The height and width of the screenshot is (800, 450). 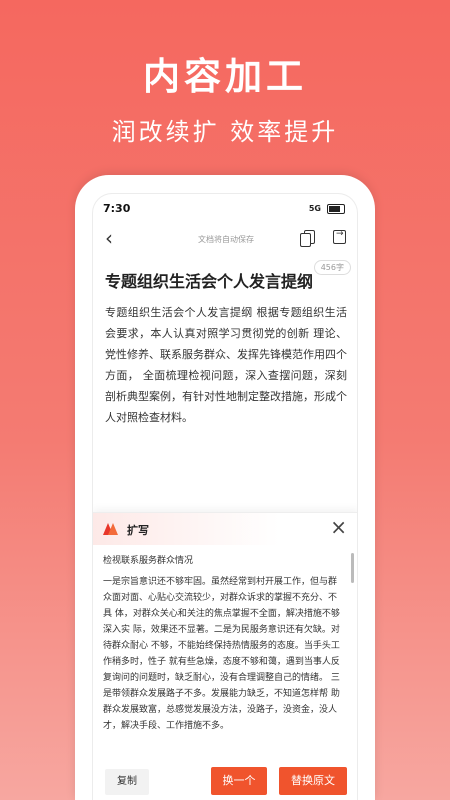 What do you see at coordinates (110, 529) in the screenshot?
I see `ai-logo-icon` at bounding box center [110, 529].